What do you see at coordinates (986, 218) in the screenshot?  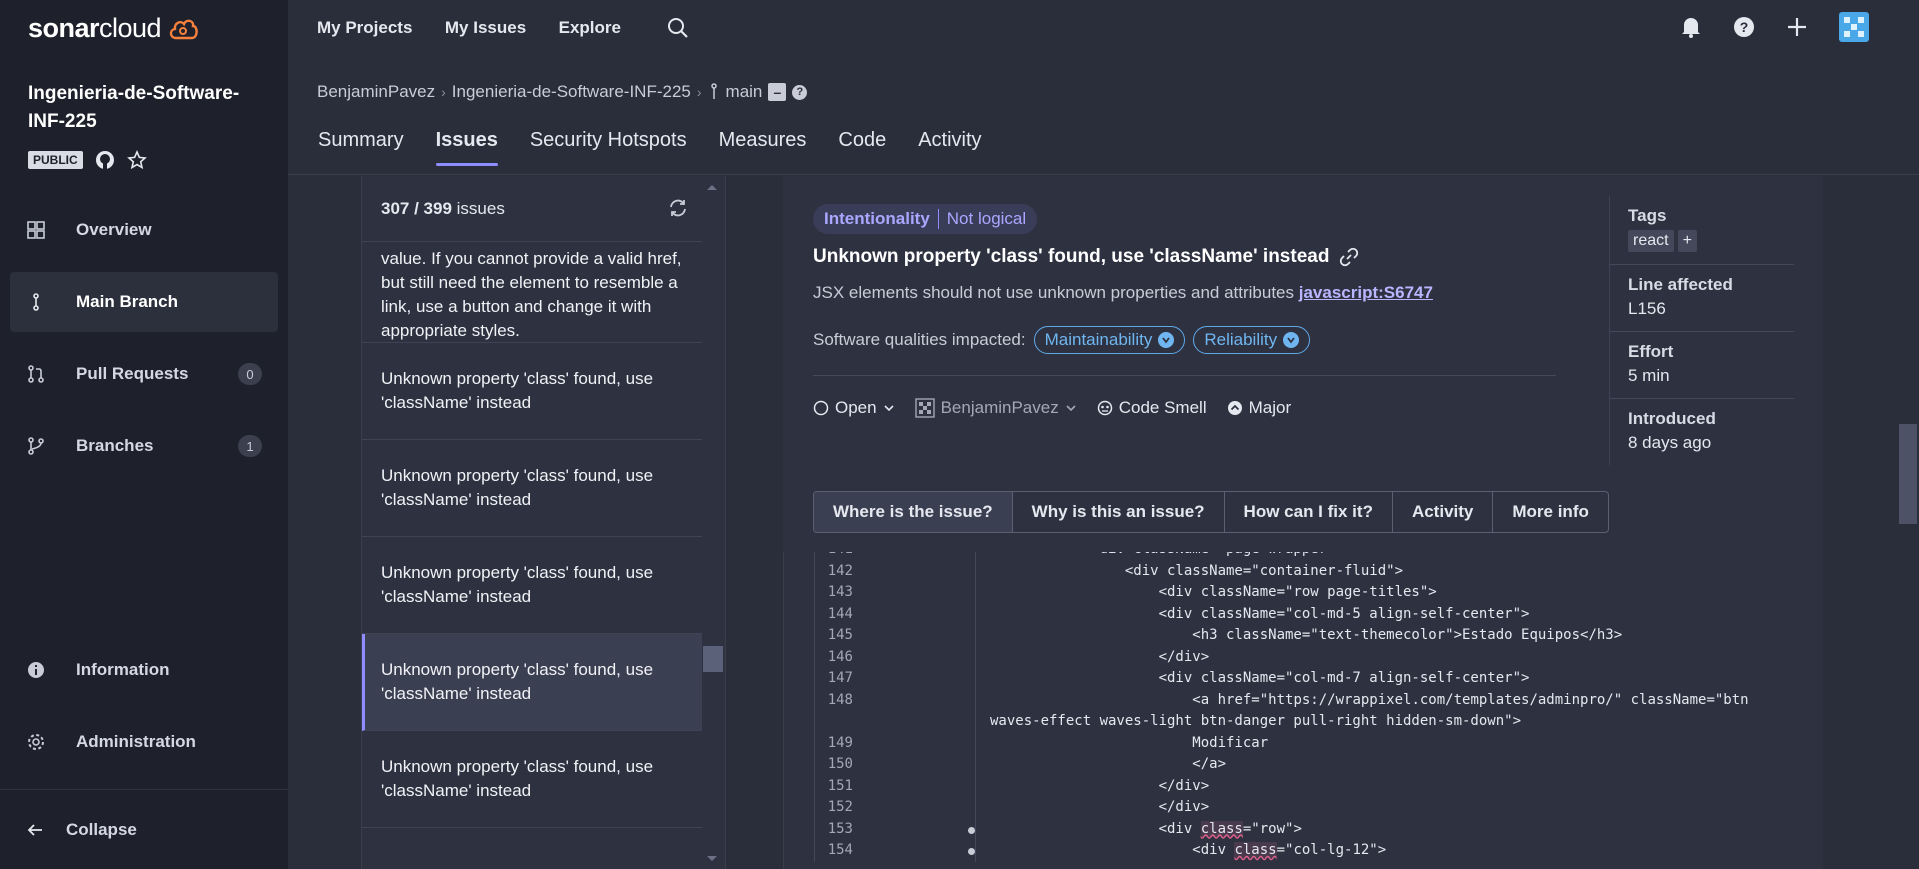 I see `attribute-value: Not logical` at bounding box center [986, 218].